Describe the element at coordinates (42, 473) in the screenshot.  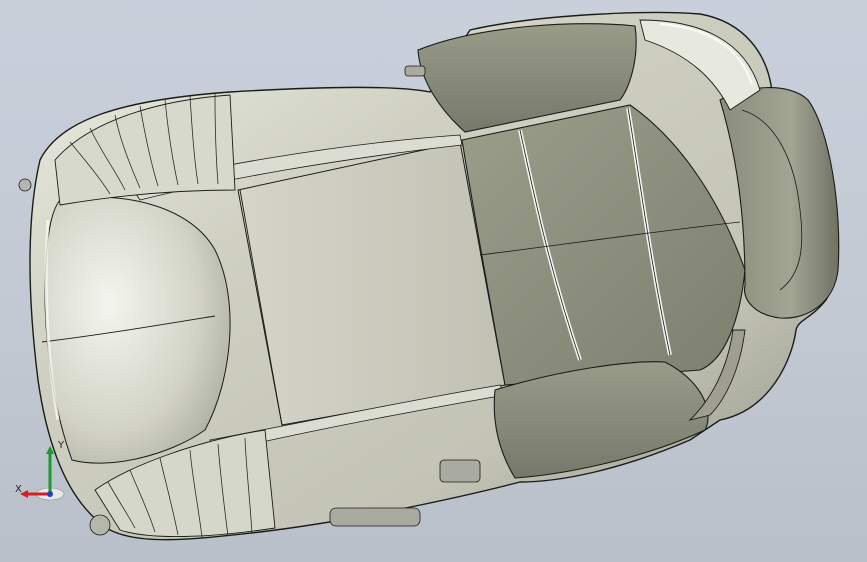
I see `axis-triad` at that location.